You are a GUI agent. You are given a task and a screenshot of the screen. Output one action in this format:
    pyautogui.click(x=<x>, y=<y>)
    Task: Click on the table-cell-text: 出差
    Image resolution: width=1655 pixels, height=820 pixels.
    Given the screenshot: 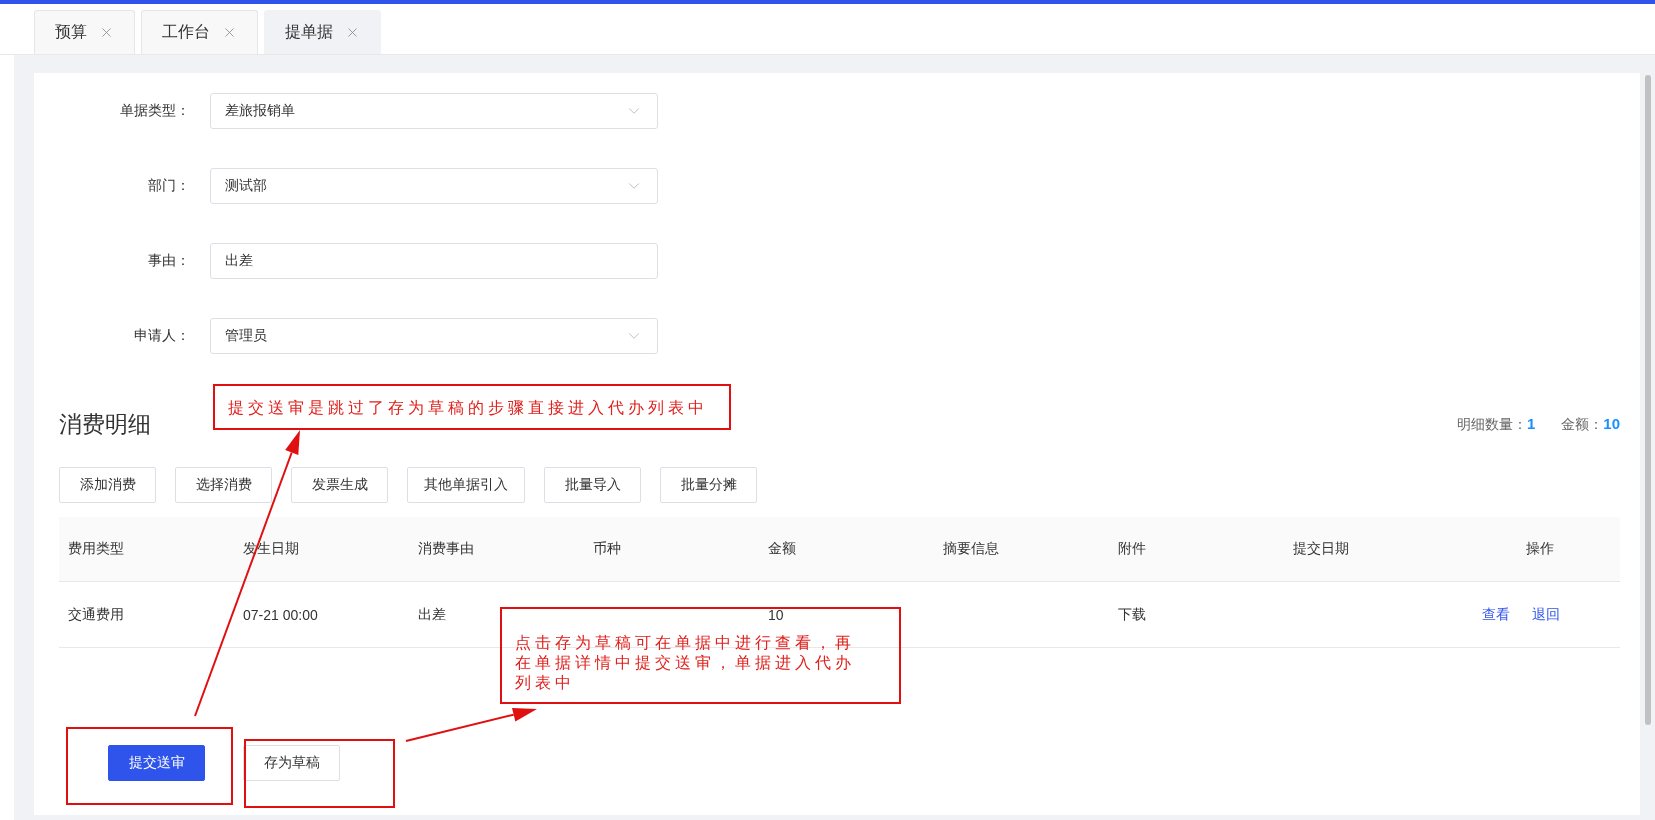 What is the action you would take?
    pyautogui.click(x=432, y=614)
    